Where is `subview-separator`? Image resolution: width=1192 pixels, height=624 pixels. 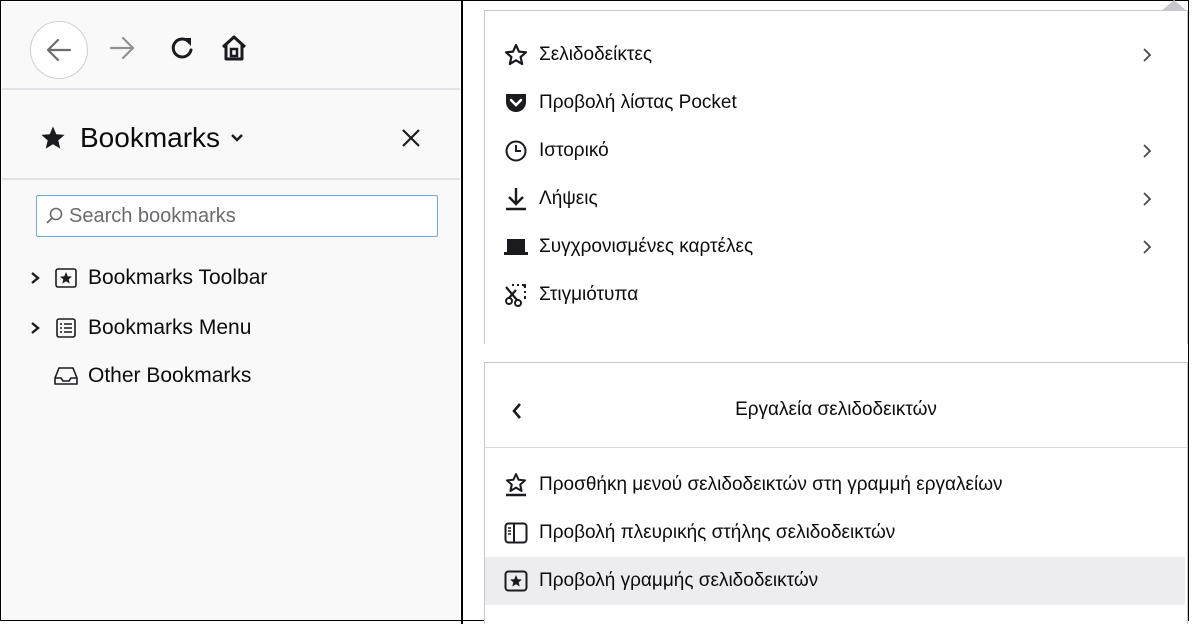
subview-separator is located at coordinates (836, 447).